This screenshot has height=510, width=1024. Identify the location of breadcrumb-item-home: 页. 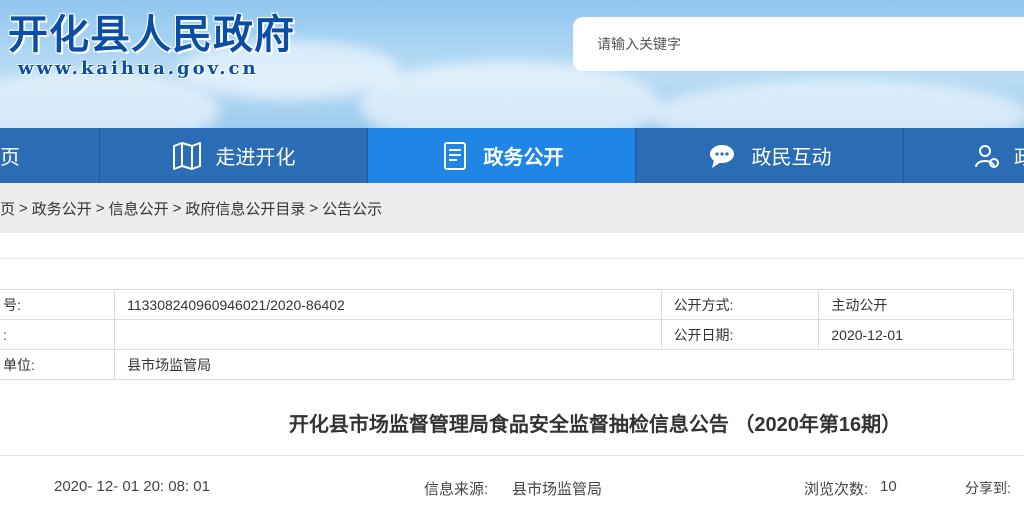
(7, 208).